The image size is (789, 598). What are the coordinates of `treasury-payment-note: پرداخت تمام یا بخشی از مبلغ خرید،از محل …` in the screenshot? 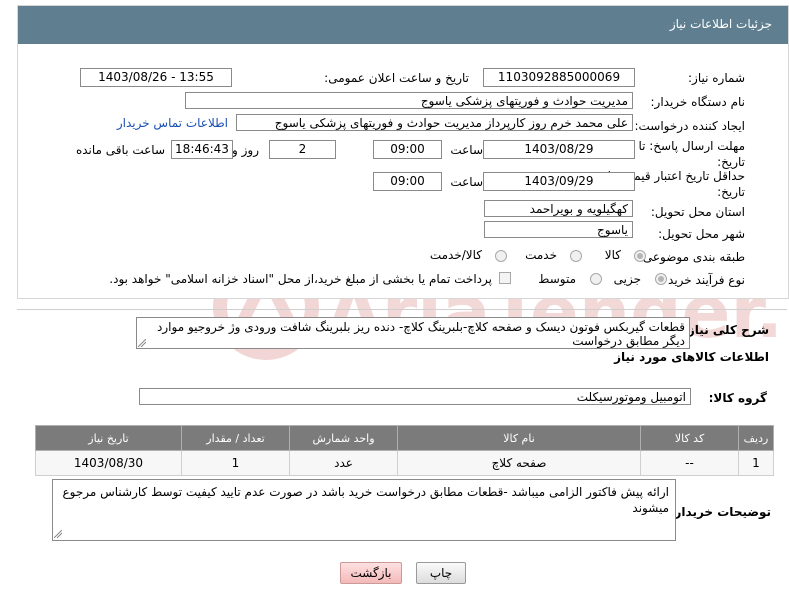 It's located at (300, 279).